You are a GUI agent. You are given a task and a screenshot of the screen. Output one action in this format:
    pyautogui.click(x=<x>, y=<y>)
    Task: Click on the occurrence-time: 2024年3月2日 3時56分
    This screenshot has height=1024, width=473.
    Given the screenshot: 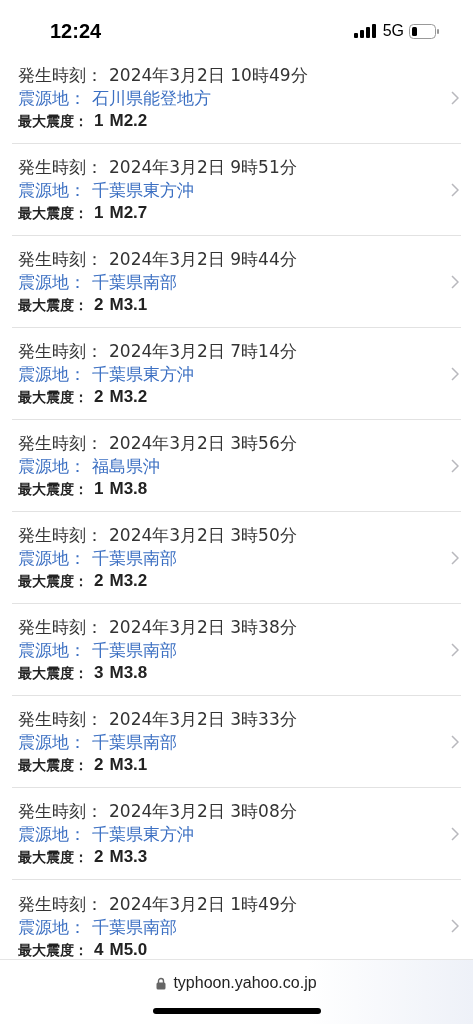 What is the action you would take?
    pyautogui.click(x=203, y=443)
    